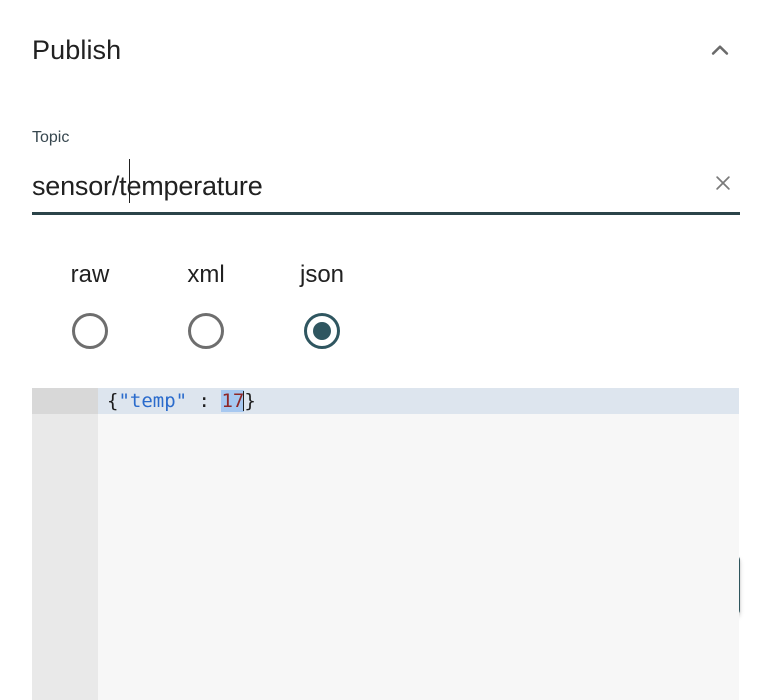 The image size is (774, 700). I want to click on radio-button-xml, so click(206, 331).